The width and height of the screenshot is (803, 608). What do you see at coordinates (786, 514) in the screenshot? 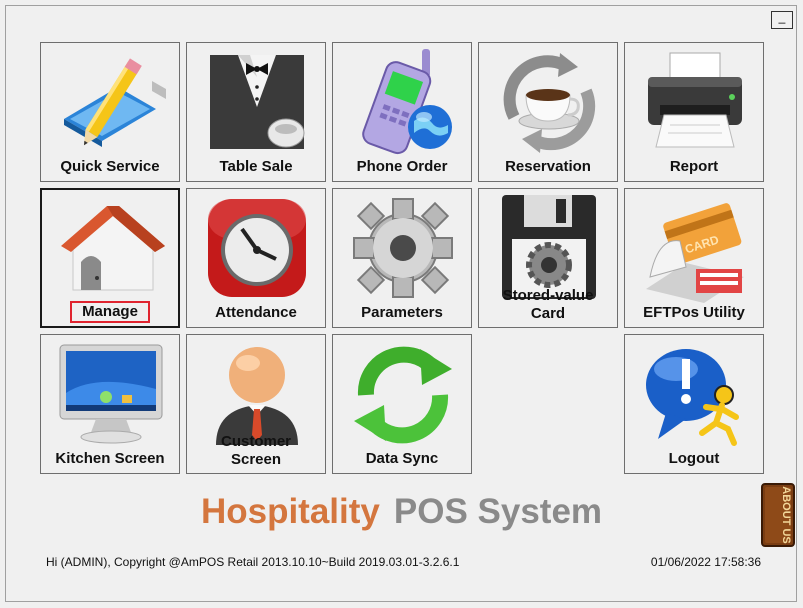
I see `about-us-label: ABOUT US` at bounding box center [786, 514].